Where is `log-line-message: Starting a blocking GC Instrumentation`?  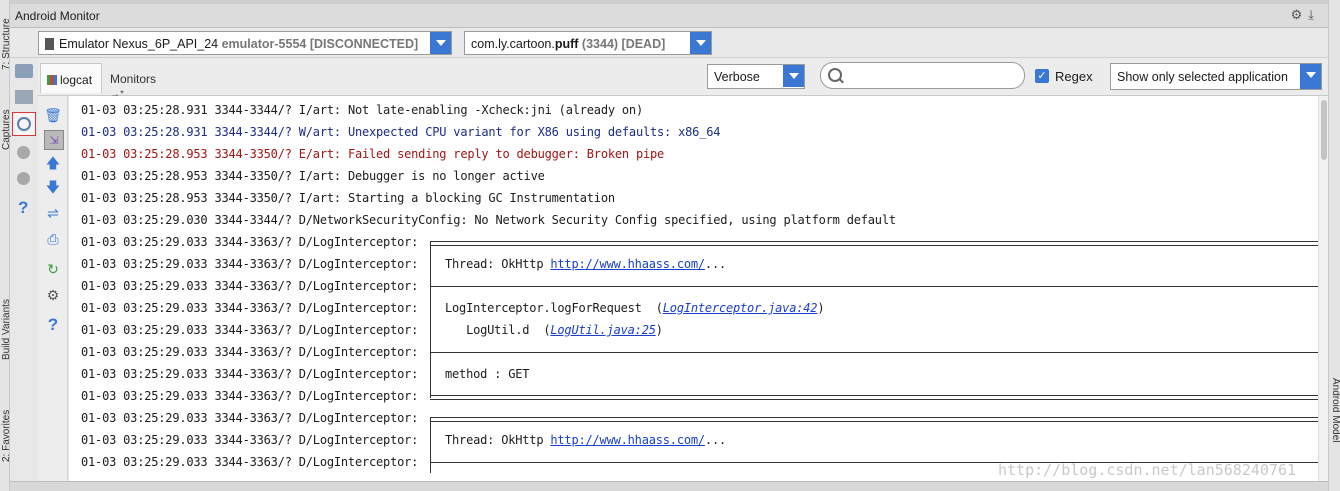
log-line-message: Starting a blocking GC Instrumentation is located at coordinates (481, 198).